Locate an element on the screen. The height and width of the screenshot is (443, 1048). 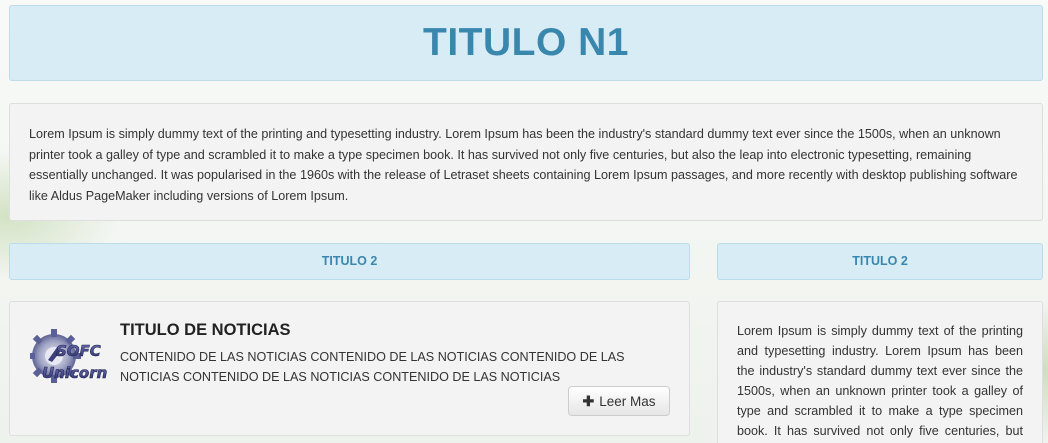
read-more-button: ✚ Leer Mas is located at coordinates (619, 401).